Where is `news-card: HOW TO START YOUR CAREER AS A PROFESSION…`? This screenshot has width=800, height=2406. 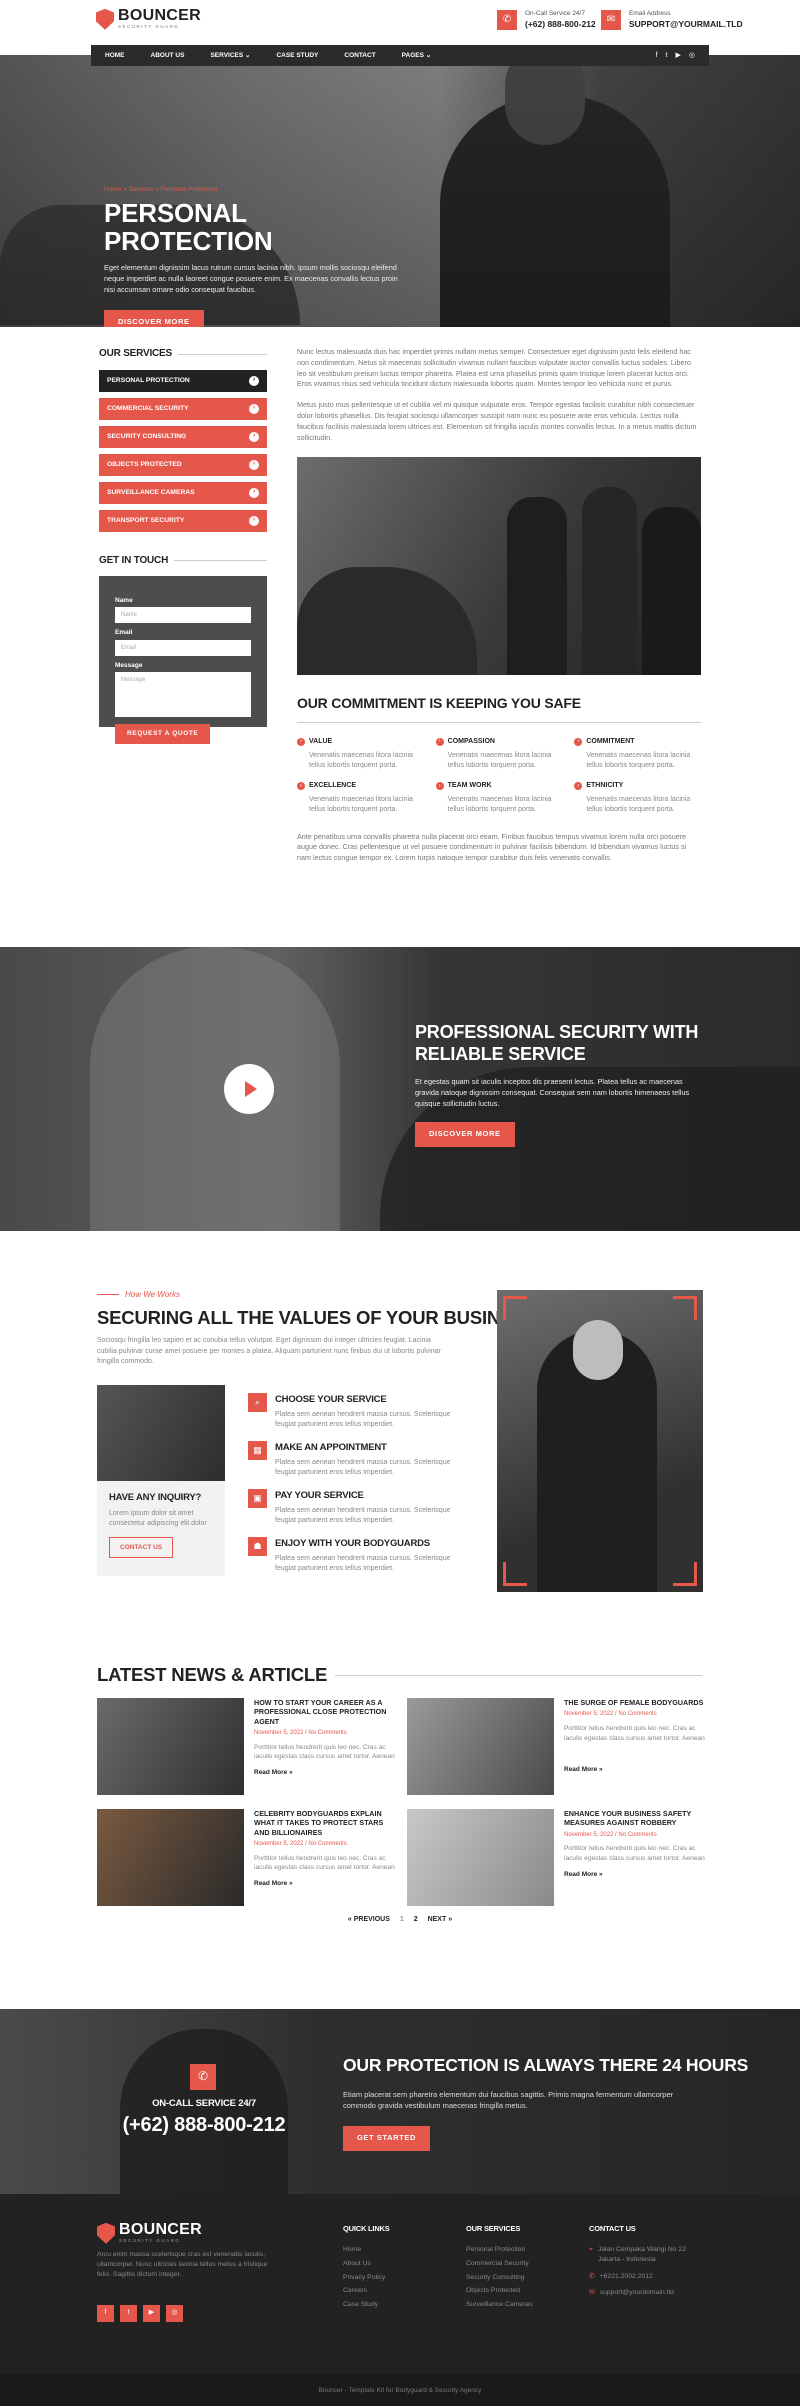 news-card: HOW TO START YOUR CAREER AS A PROFESSION… is located at coordinates (247, 1748).